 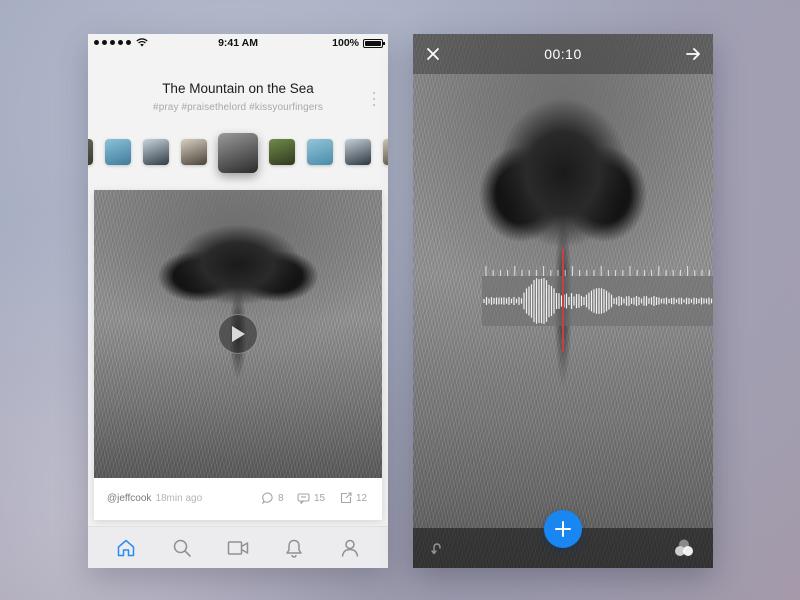 I want to click on waveform-track, so click(x=597, y=301).